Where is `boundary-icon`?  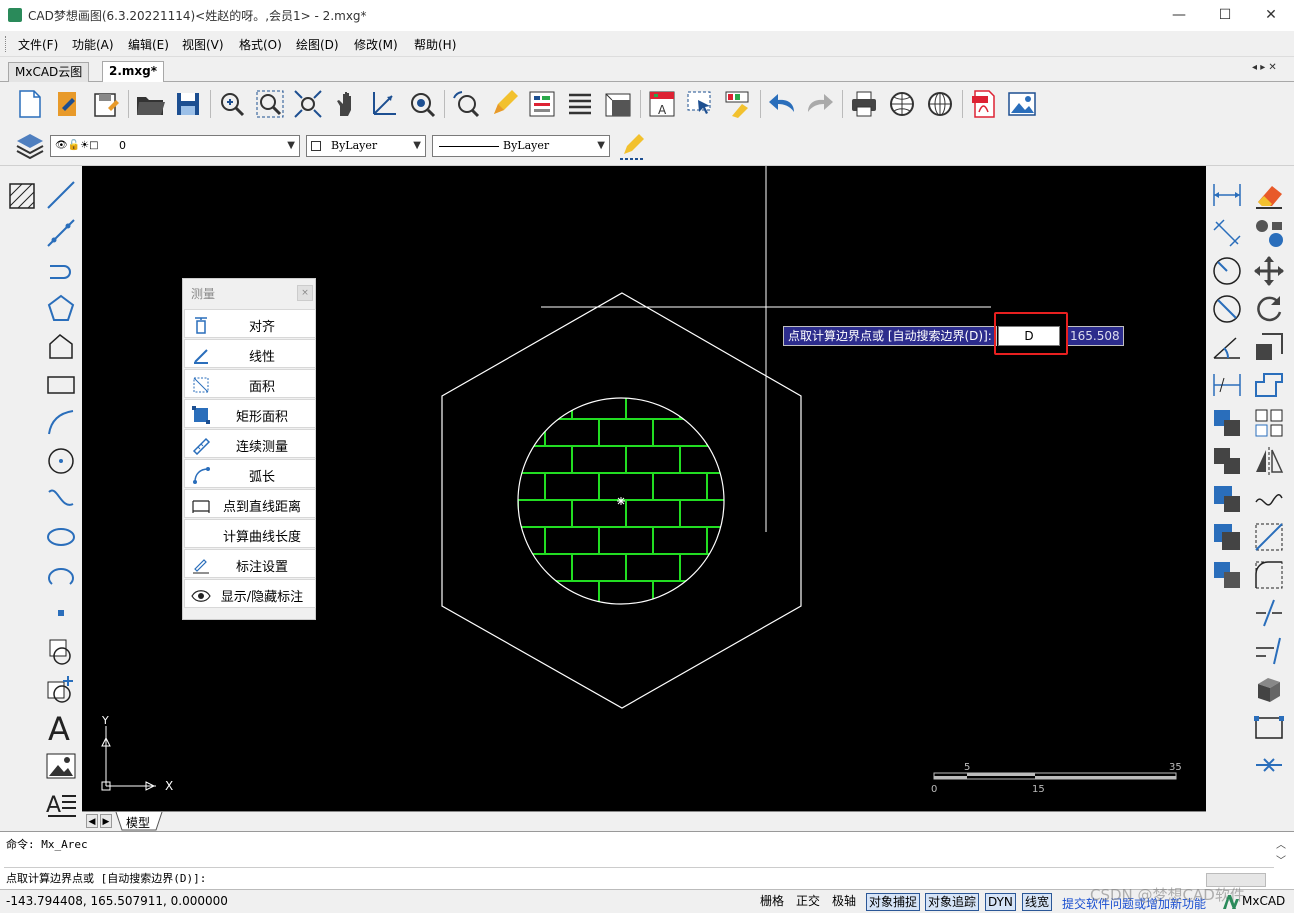 boundary-icon is located at coordinates (1269, 727).